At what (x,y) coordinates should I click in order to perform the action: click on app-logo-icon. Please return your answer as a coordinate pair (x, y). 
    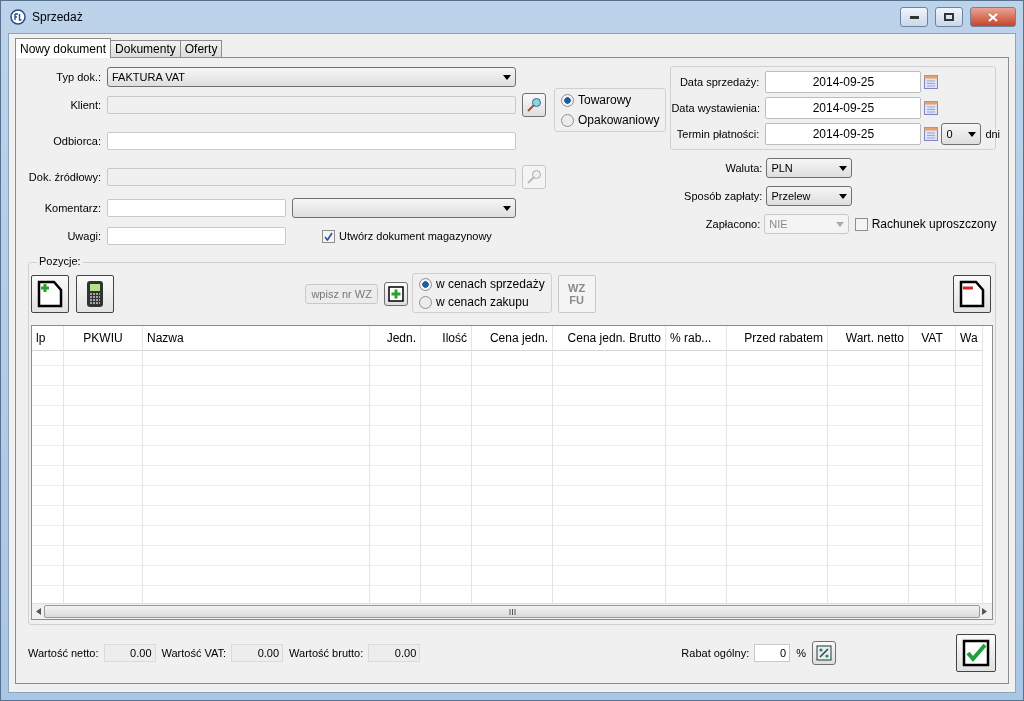
    Looking at the image, I should click on (18, 17).